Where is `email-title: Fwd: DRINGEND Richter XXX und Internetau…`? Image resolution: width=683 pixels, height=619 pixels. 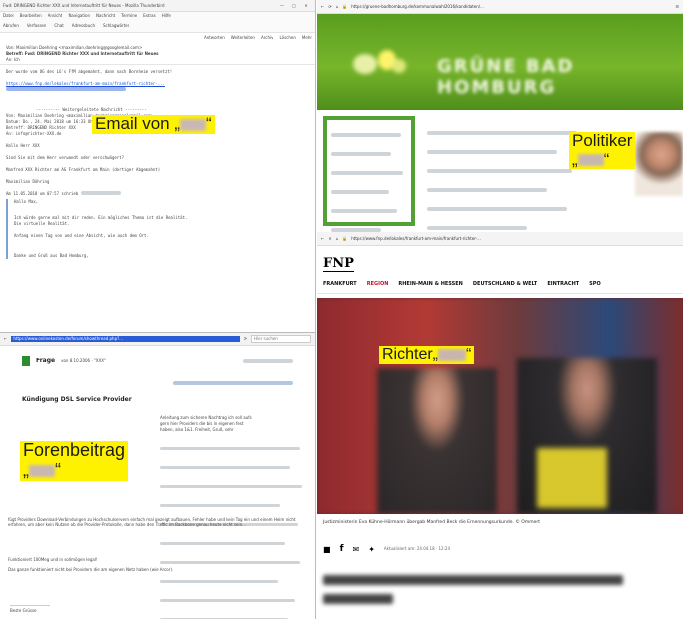 email-title: Fwd: DRINGEND Richter XXX und Internetau… is located at coordinates (84, 5).